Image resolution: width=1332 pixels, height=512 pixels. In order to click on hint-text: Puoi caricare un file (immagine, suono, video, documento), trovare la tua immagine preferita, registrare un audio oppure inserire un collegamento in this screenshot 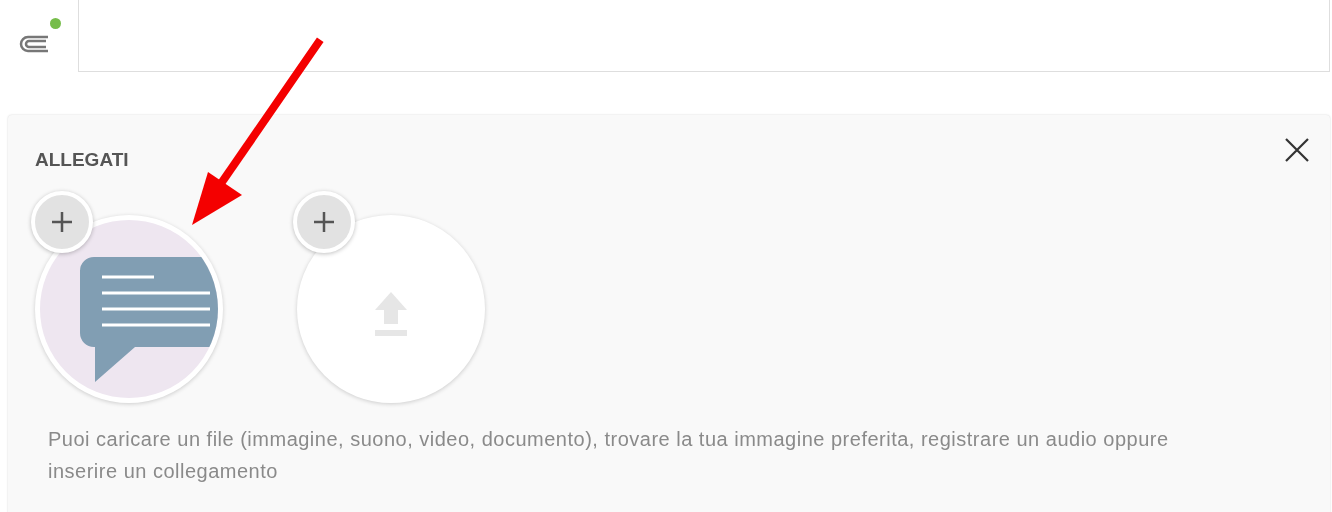, I will do `click(609, 455)`.